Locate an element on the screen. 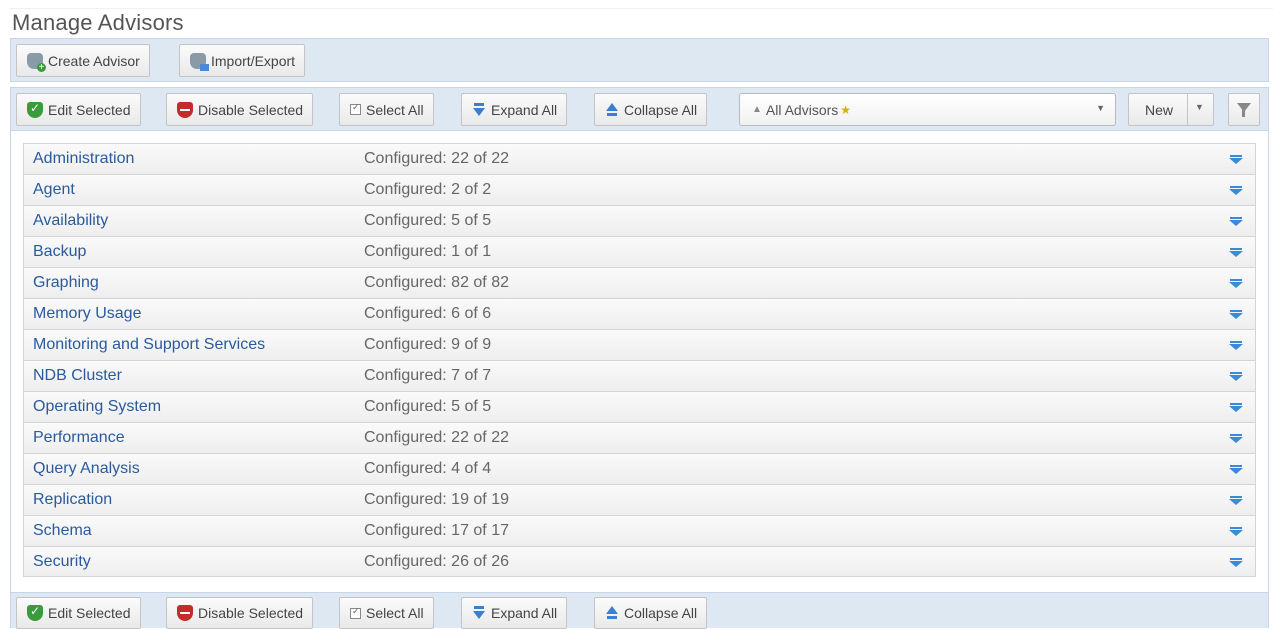 The image size is (1273, 629). advisor-group-configured: Configured: 82 of 82 is located at coordinates (436, 282).